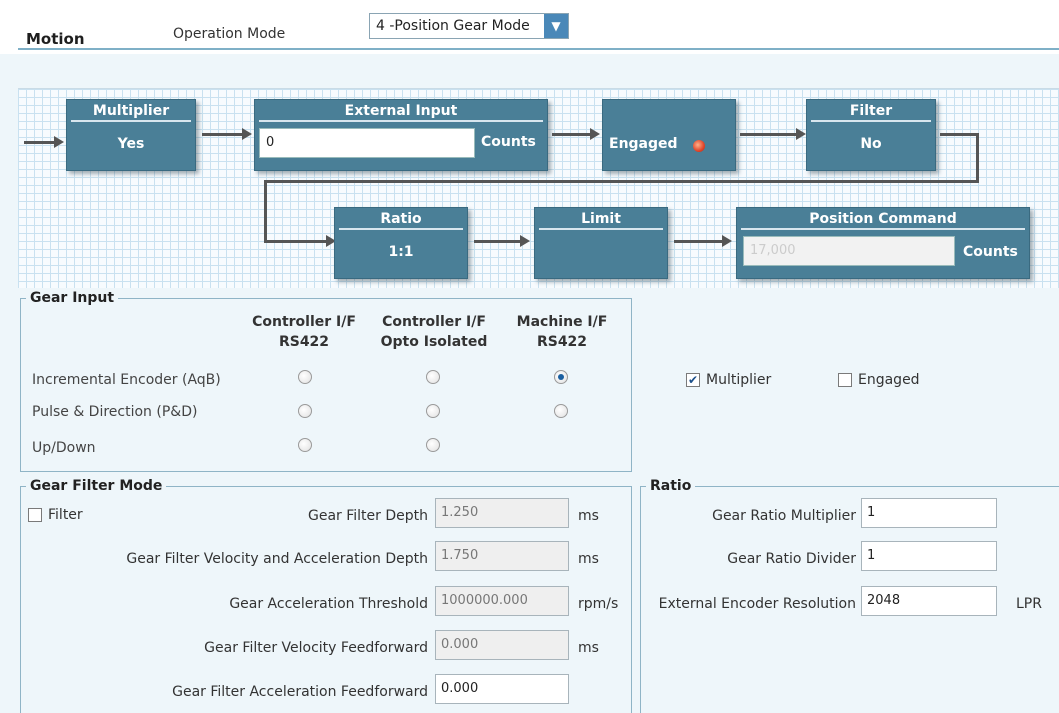 The height and width of the screenshot is (713, 1059). I want to click on operation-mode-select: 4 -Position Gear Mode ▼, so click(469, 26).